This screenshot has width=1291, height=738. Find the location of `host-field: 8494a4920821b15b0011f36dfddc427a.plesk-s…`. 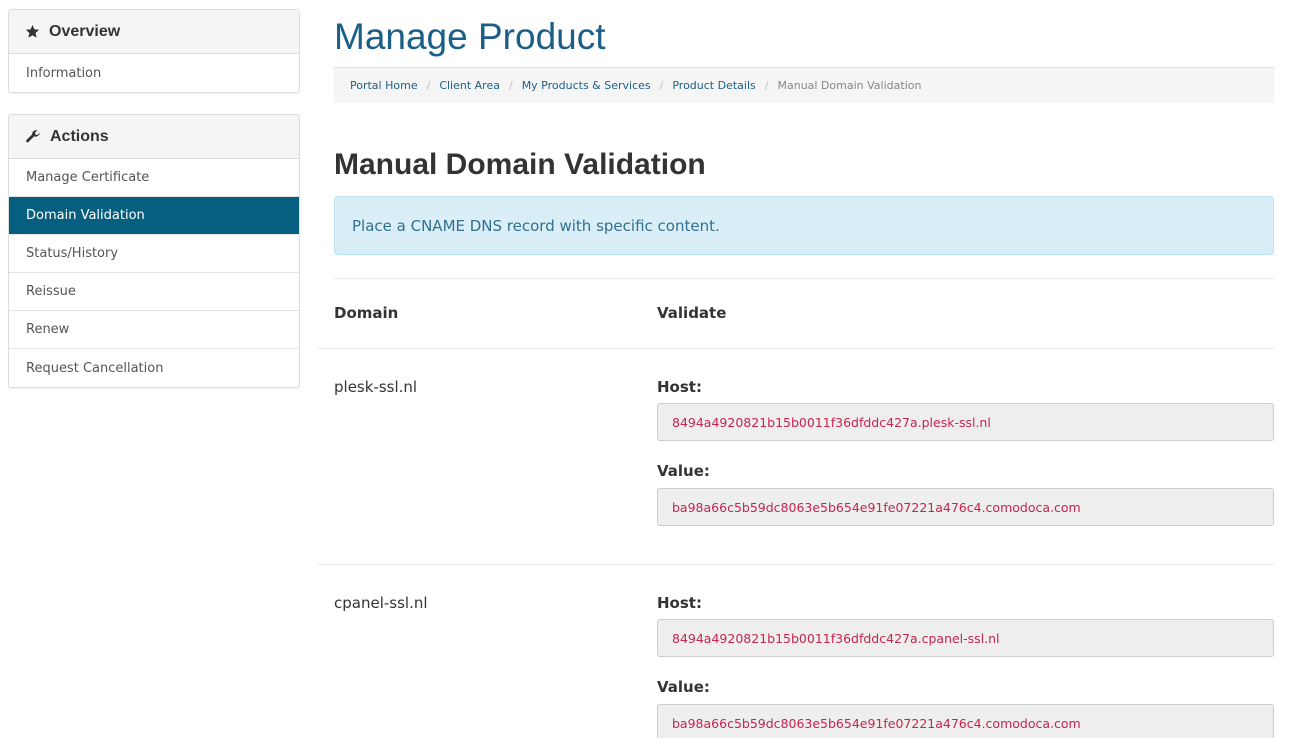

host-field: 8494a4920821b15b0011f36dfddc427a.plesk-s… is located at coordinates (965, 422).